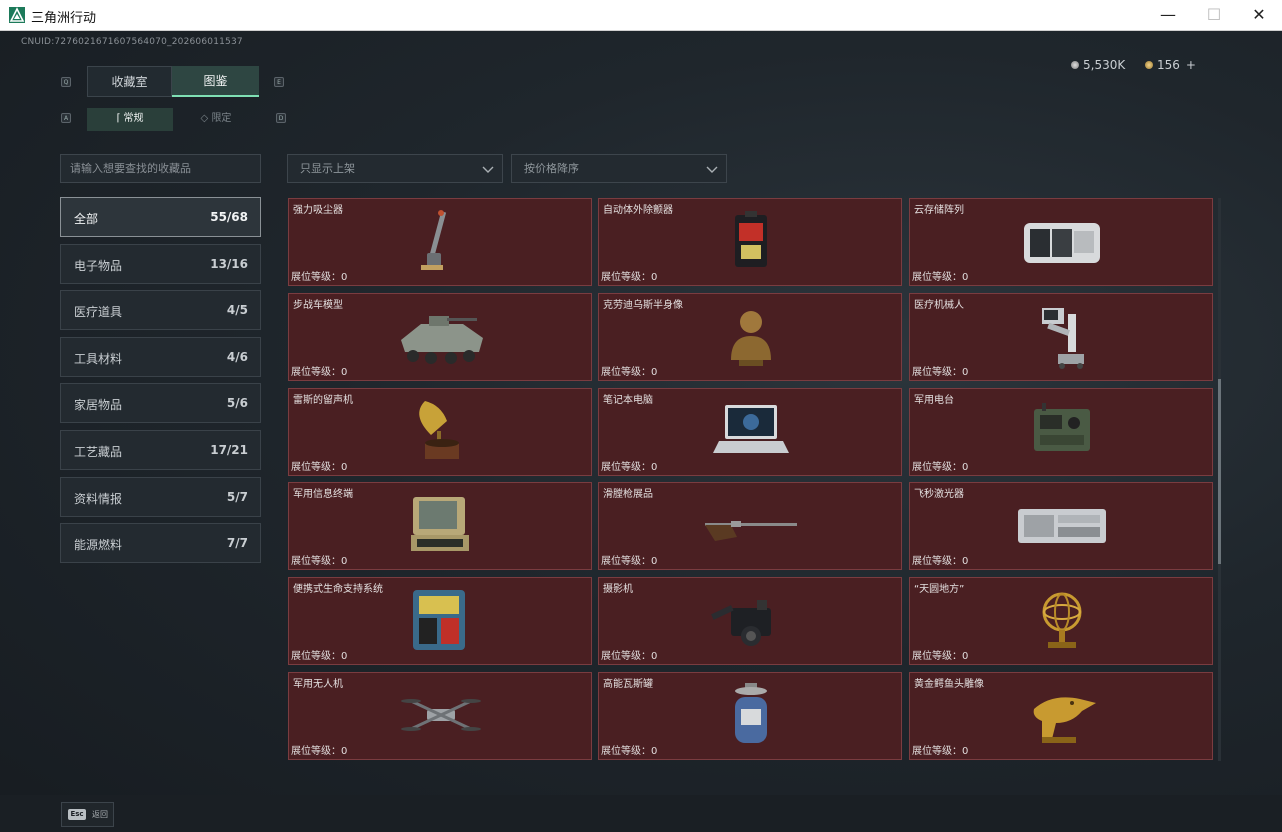 The image size is (1282, 832). What do you see at coordinates (1191, 65) in the screenshot?
I see `add-currency-button: +` at bounding box center [1191, 65].